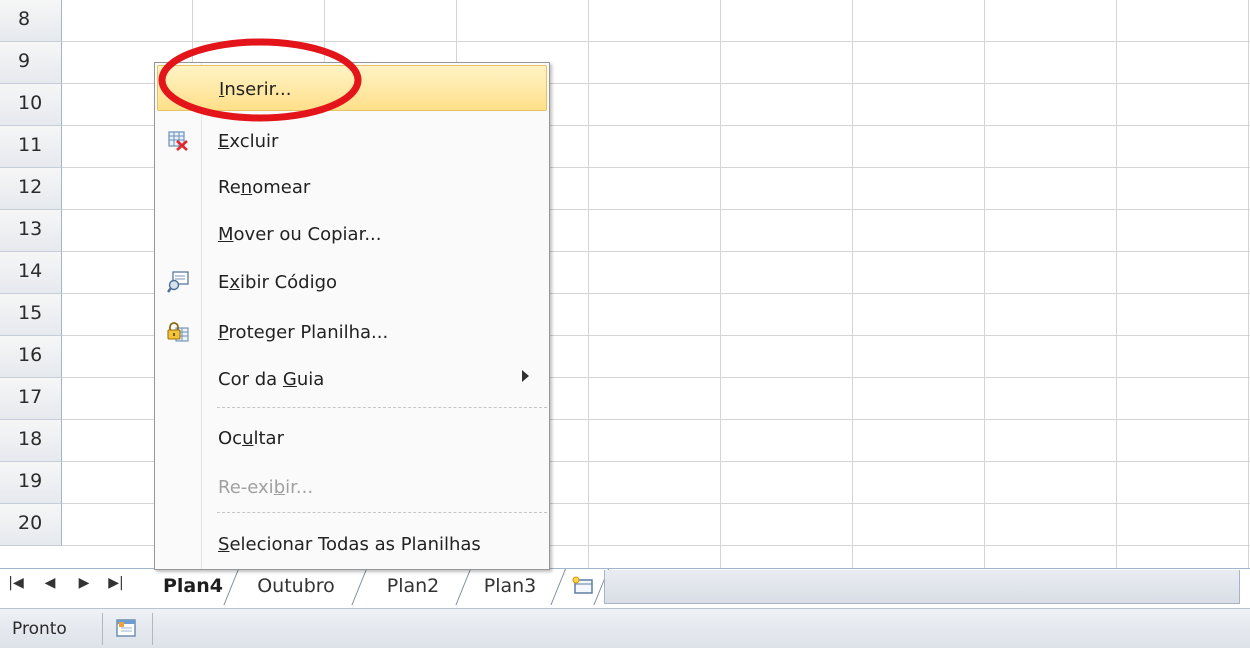 This screenshot has width=1250, height=648. What do you see at coordinates (31, 273) in the screenshot?
I see `row-header: 14` at bounding box center [31, 273].